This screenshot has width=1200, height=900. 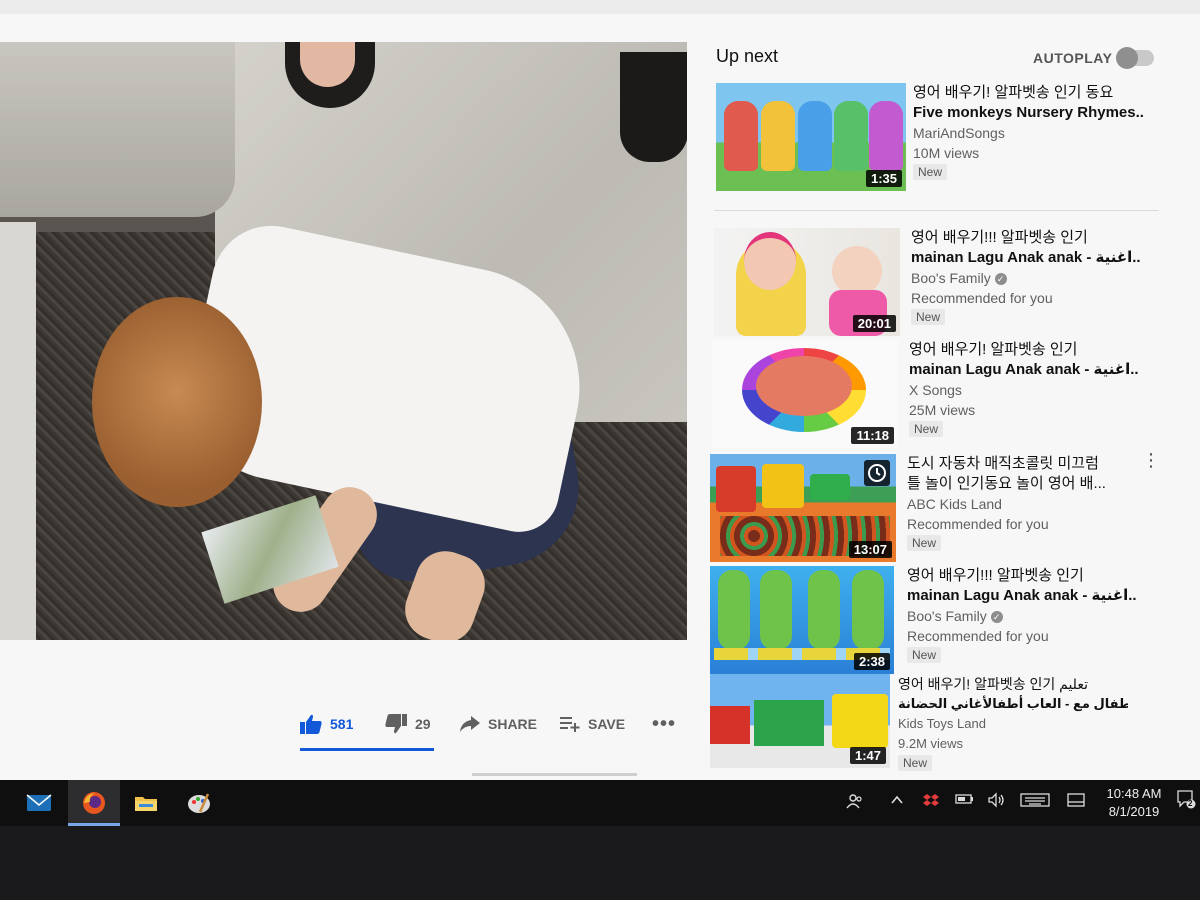 What do you see at coordinates (498, 724) in the screenshot?
I see `share-button: SHARE` at bounding box center [498, 724].